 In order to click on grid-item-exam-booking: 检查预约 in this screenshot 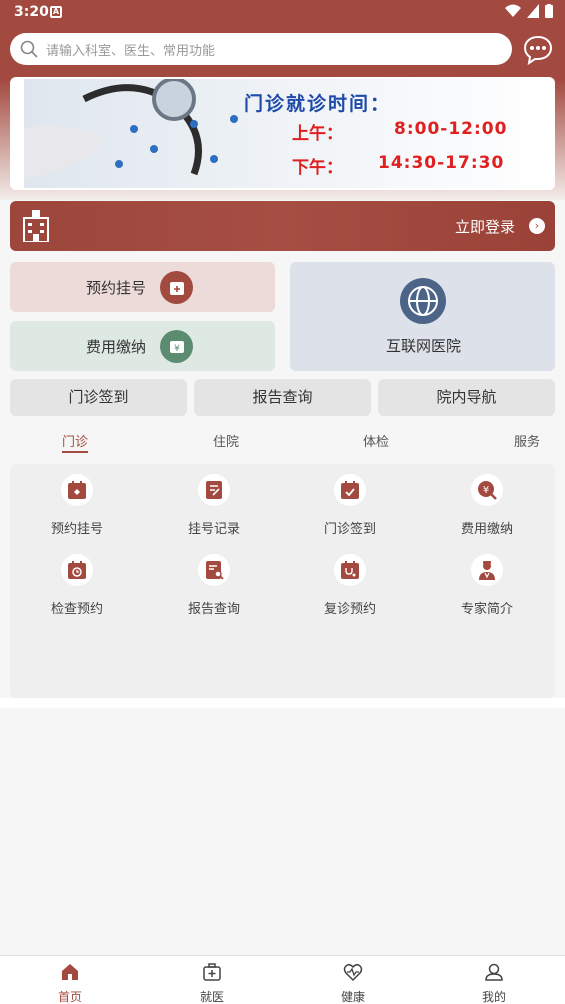, I will do `click(77, 585)`.